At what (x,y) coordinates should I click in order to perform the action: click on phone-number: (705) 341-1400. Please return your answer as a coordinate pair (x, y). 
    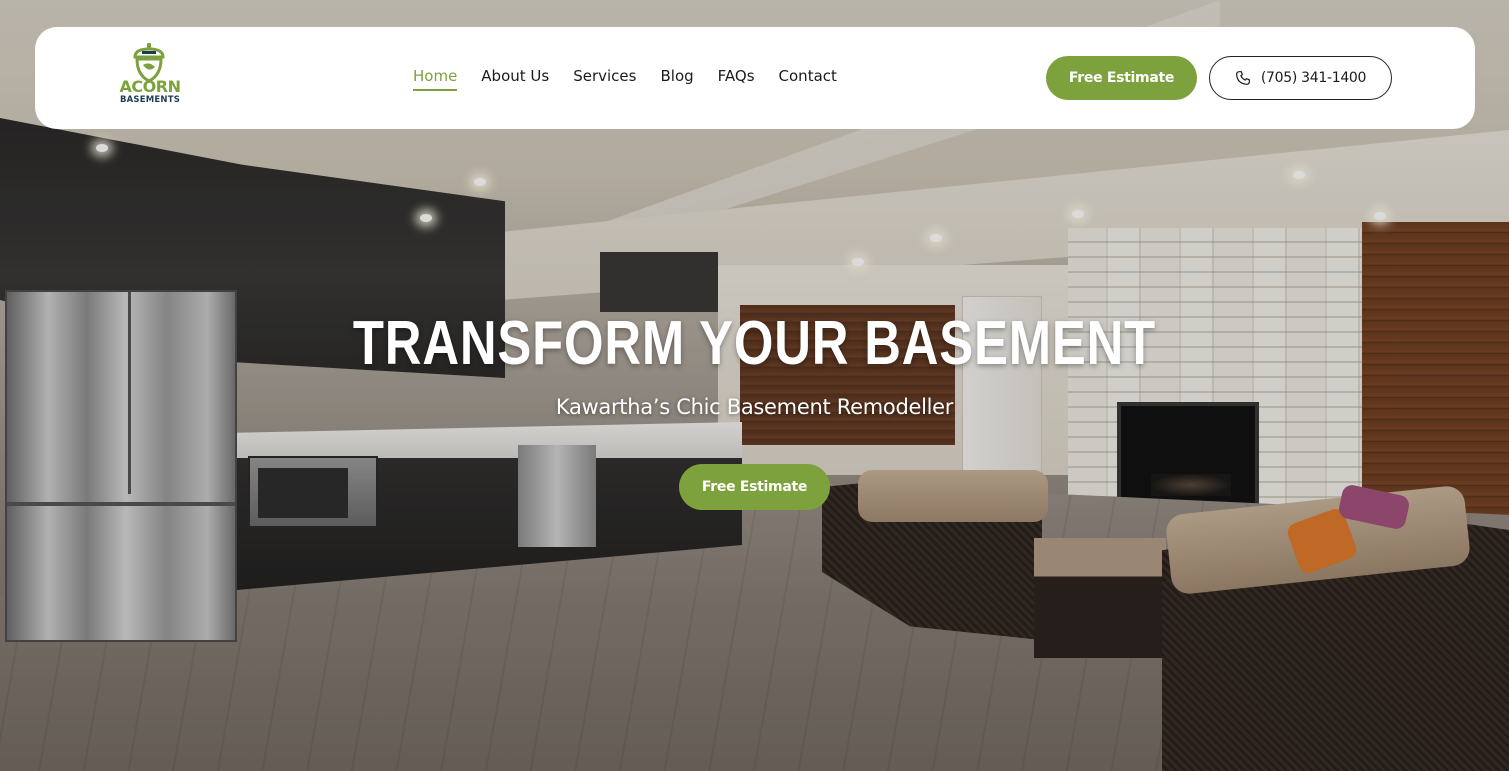
    Looking at the image, I should click on (1313, 78).